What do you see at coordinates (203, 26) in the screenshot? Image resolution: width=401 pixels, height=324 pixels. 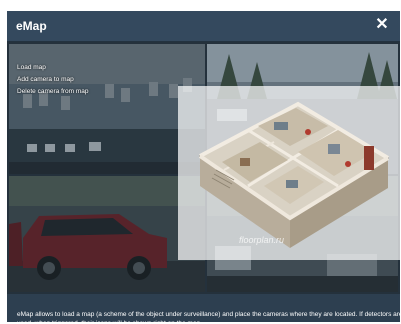 I see `title-bar: eMap ✕` at bounding box center [203, 26].